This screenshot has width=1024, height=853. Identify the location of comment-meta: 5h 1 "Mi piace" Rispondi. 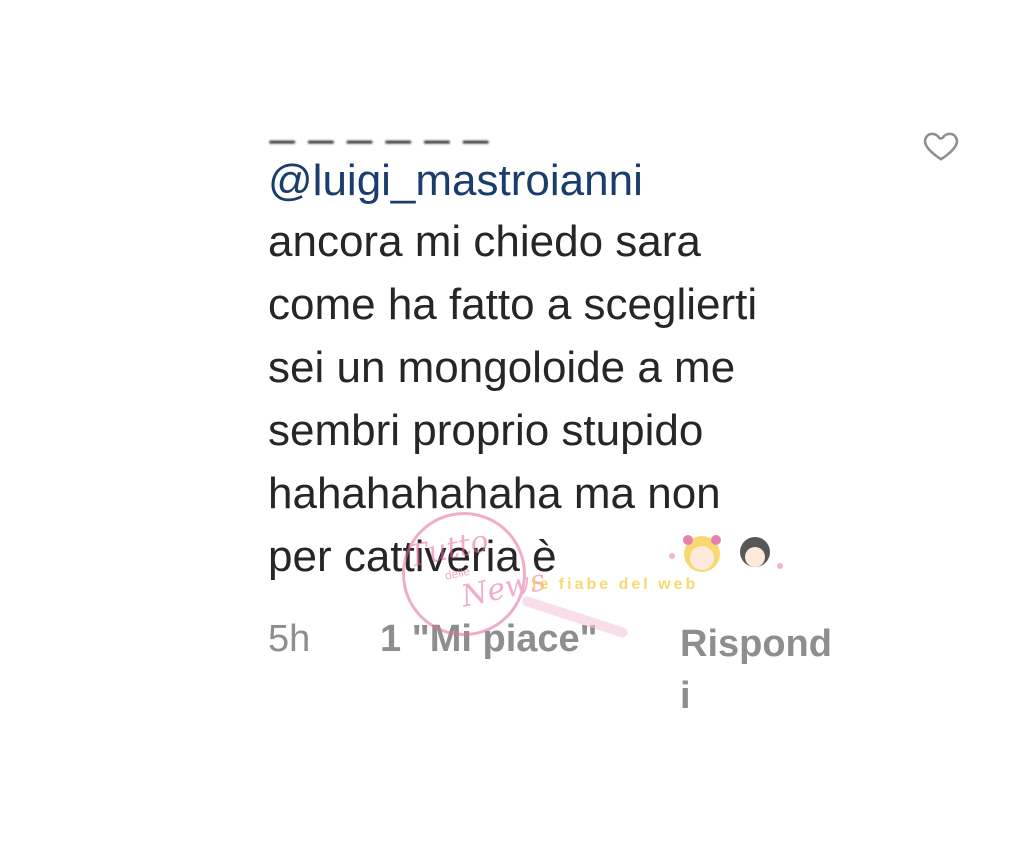
(568, 667).